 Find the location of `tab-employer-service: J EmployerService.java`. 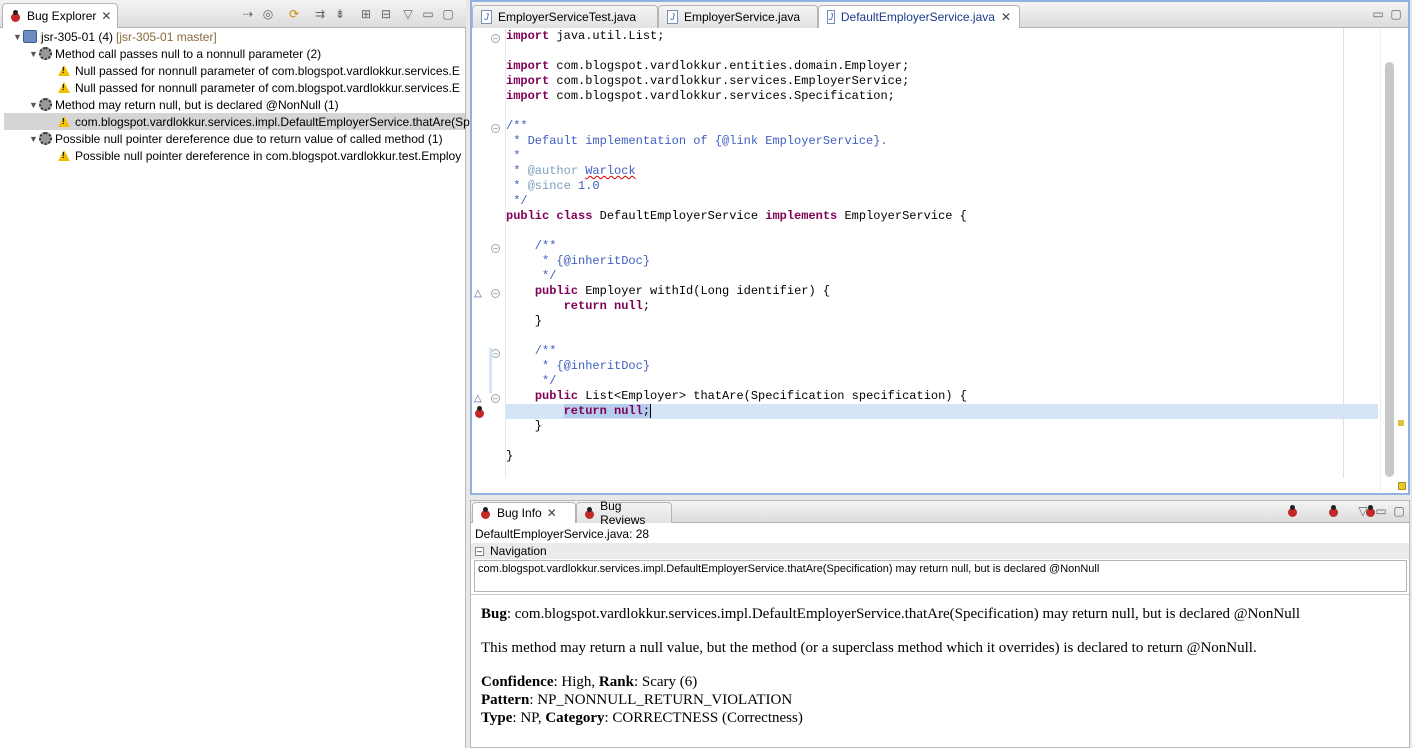

tab-employer-service: J EmployerService.java is located at coordinates (738, 16).